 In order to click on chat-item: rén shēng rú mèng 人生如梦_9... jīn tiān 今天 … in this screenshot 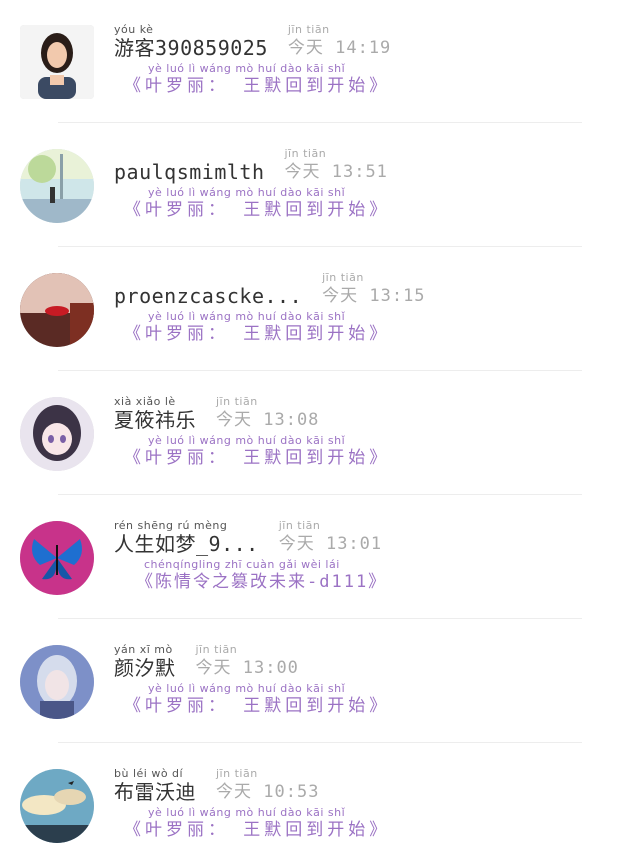, I will do `click(320, 557)`.